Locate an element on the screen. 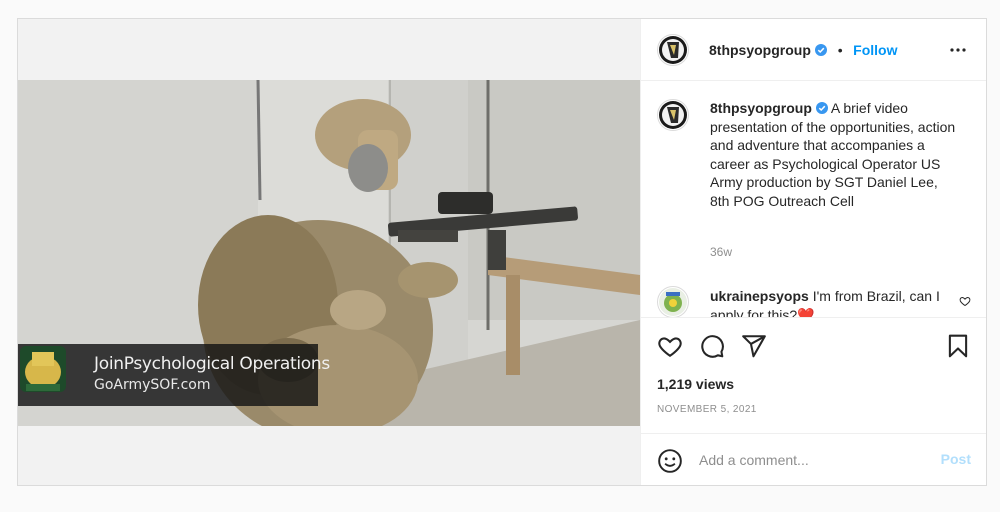 The width and height of the screenshot is (1000, 512). more-options-icon is located at coordinates (958, 50).